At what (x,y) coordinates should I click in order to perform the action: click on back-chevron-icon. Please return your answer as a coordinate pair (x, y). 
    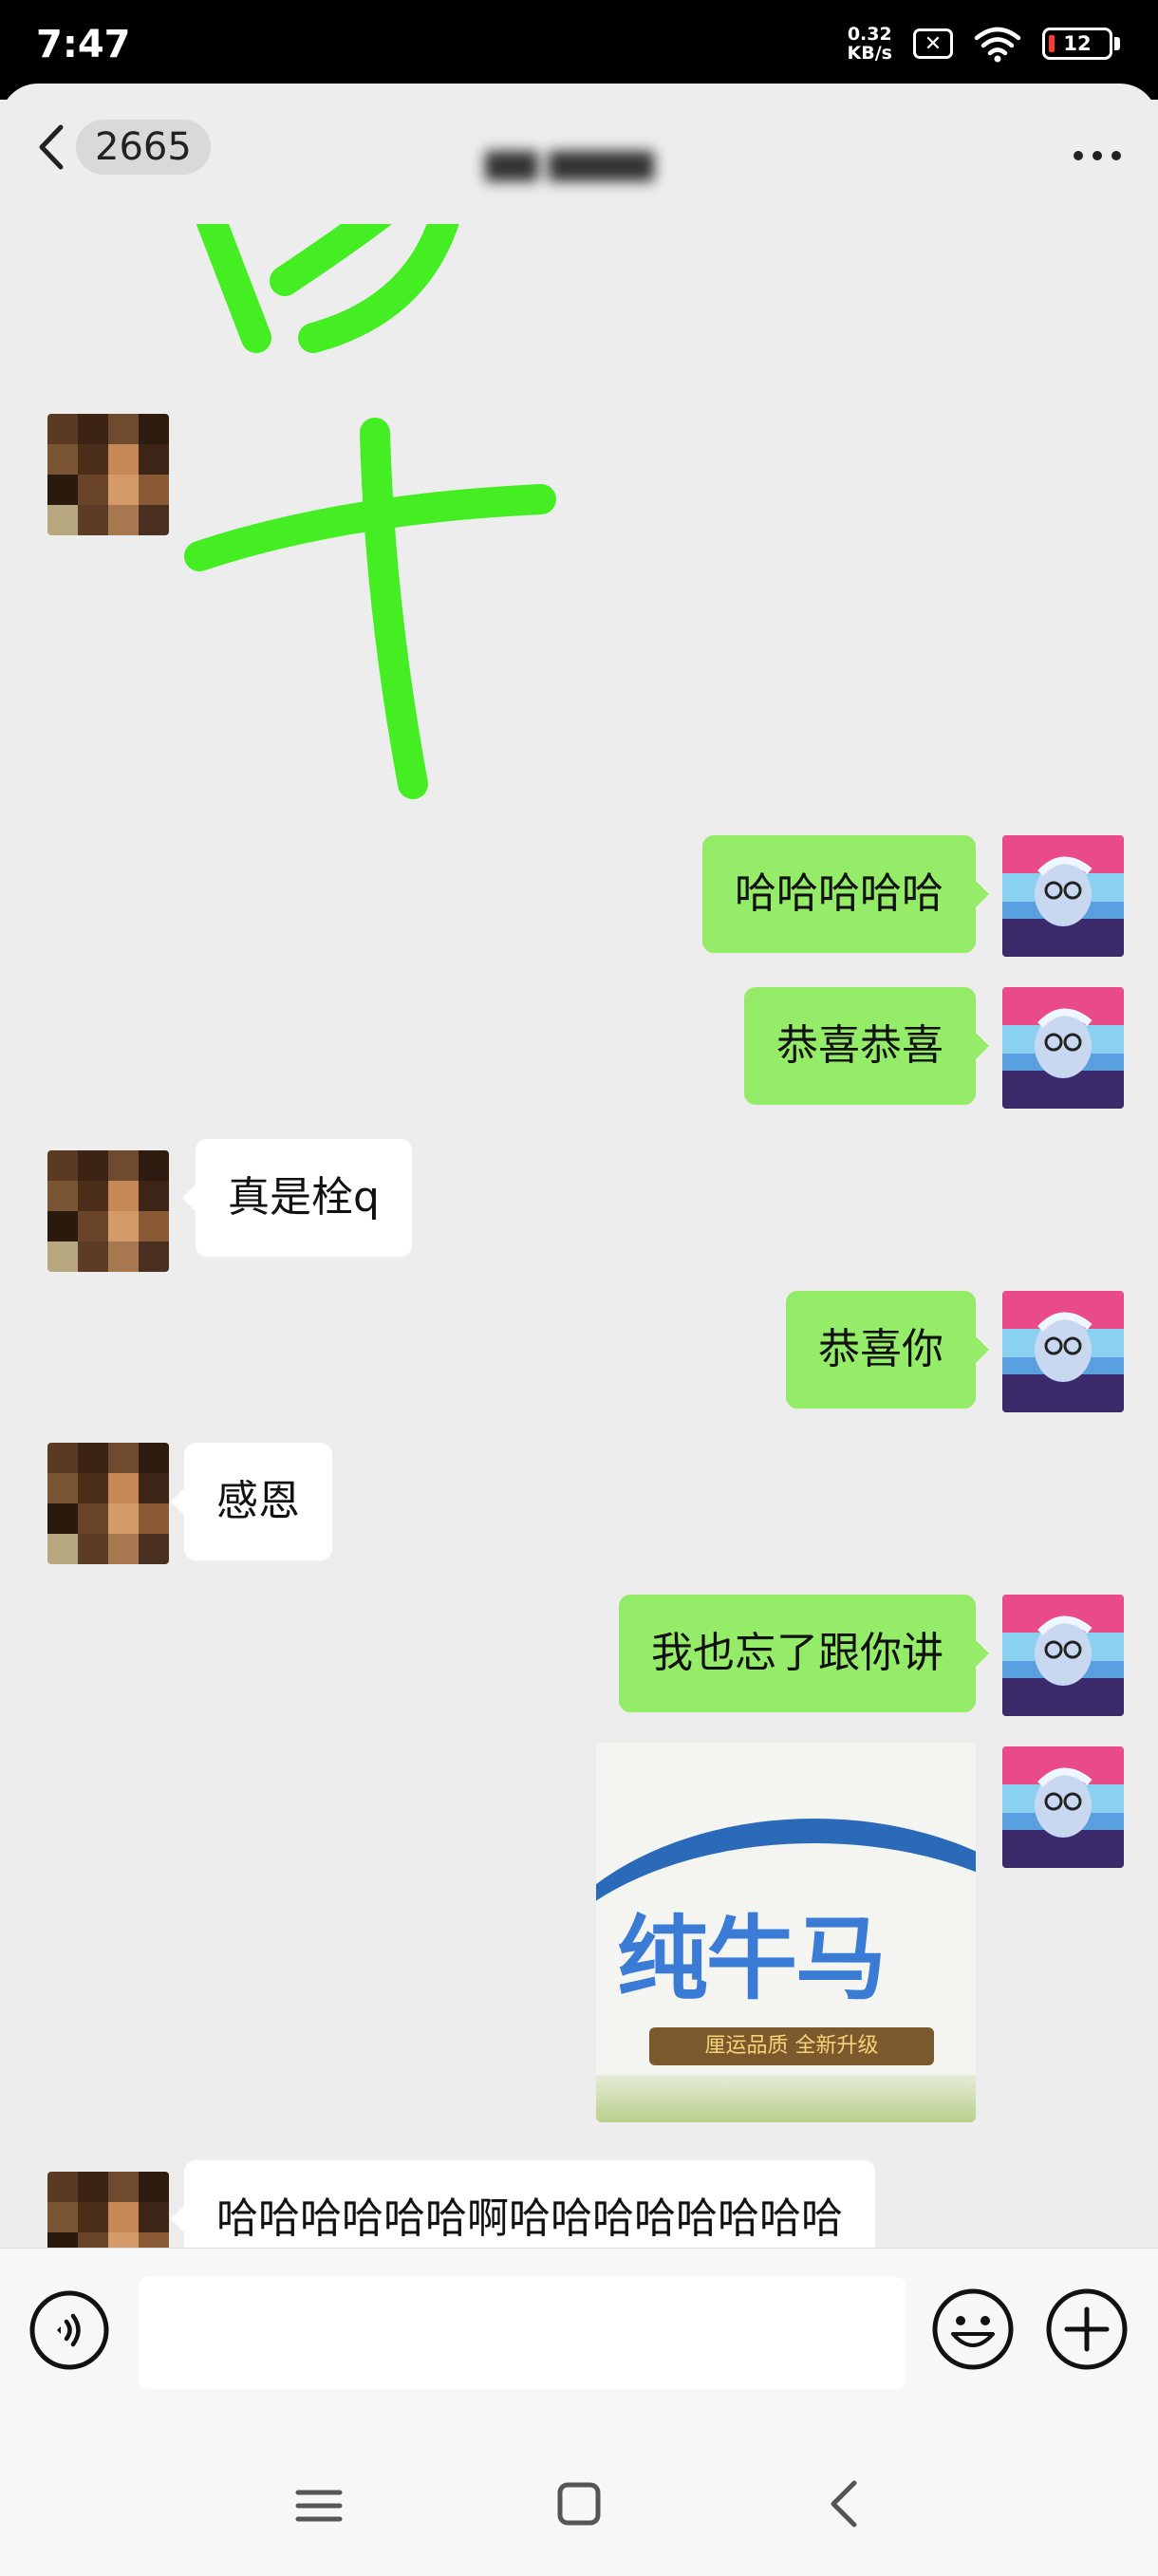
    Looking at the image, I should click on (51, 147).